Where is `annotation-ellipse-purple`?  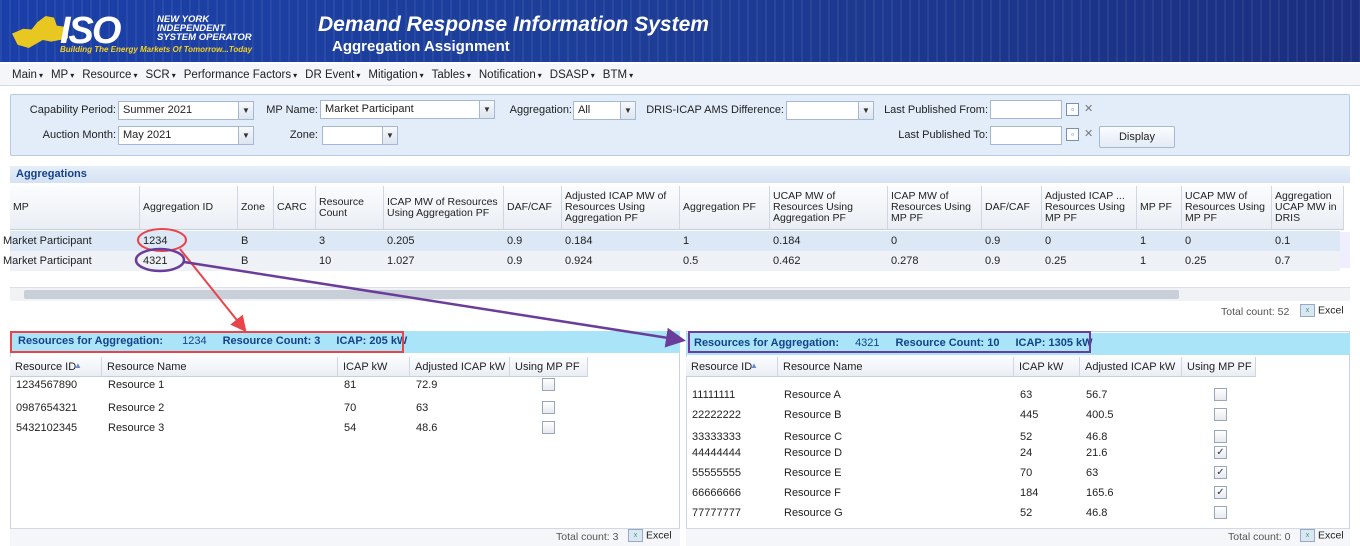 annotation-ellipse-purple is located at coordinates (160, 260).